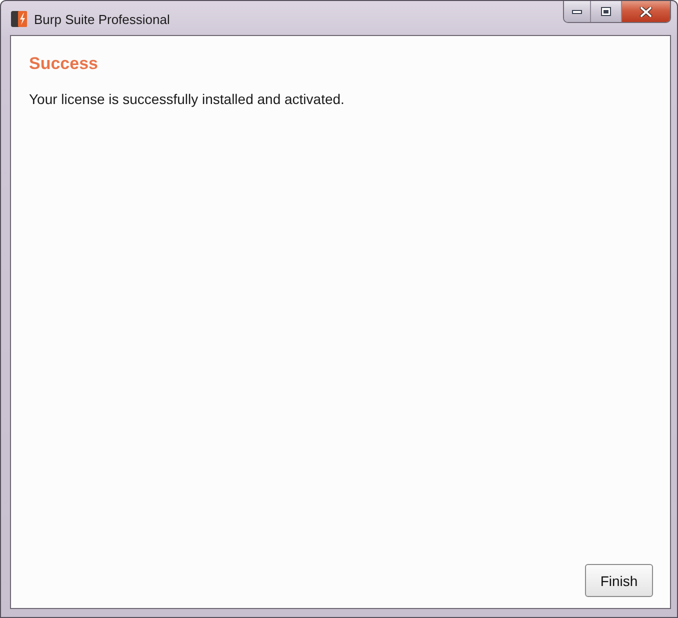 This screenshot has width=678, height=618. I want to click on maximize-icon, so click(606, 11).